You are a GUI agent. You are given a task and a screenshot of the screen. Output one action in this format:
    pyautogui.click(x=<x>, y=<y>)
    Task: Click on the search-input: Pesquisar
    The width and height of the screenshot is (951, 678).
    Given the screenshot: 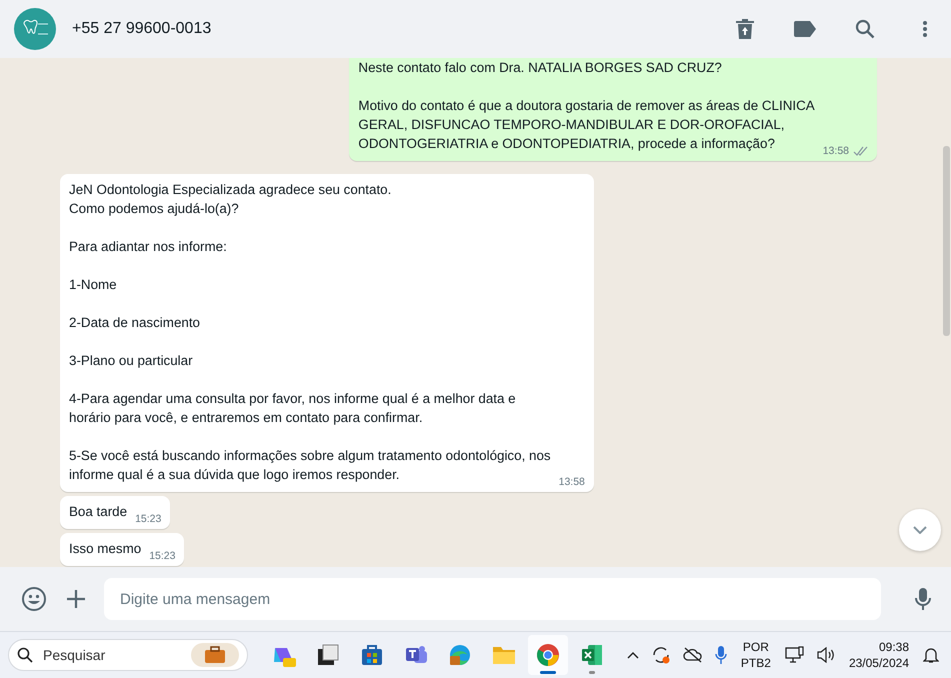 What is the action you would take?
    pyautogui.click(x=112, y=655)
    